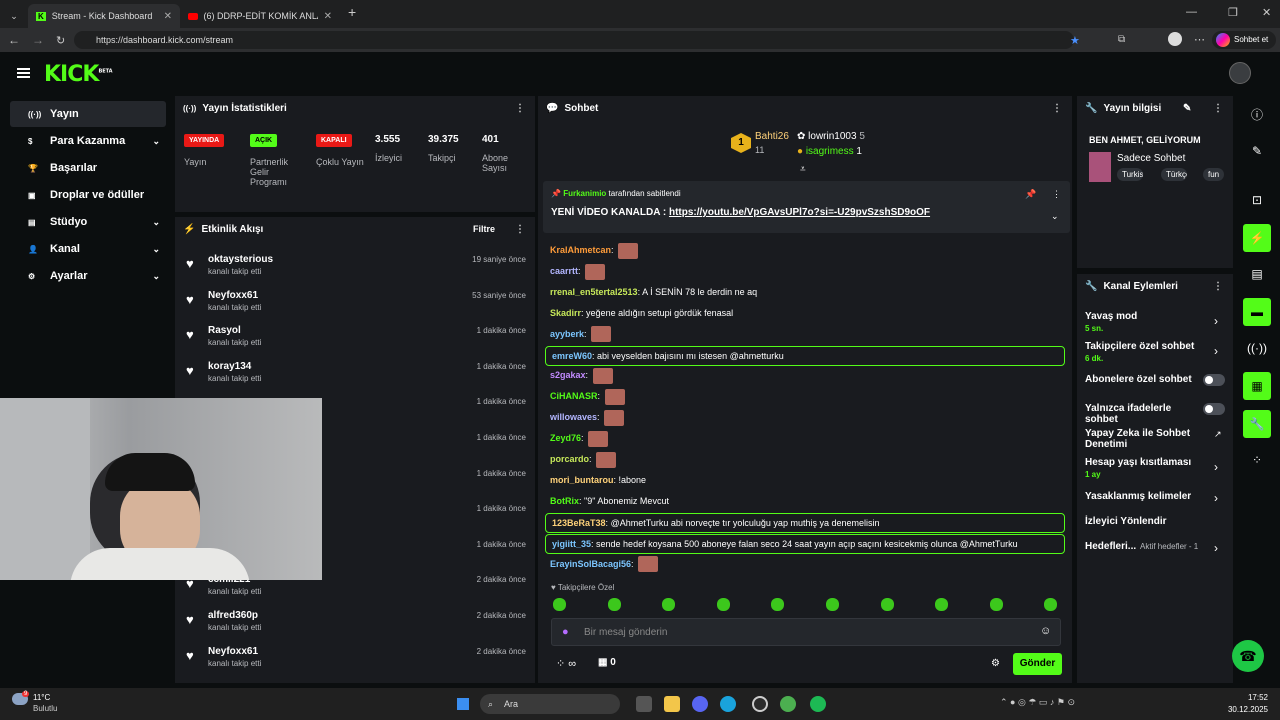 The height and width of the screenshot is (720, 1280). I want to click on sidebar-item-2: 🏆 Başarılar, so click(88, 168).